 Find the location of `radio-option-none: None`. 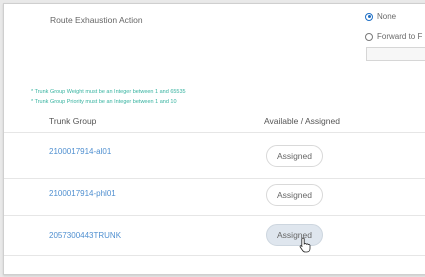

radio-option-none: None is located at coordinates (380, 16).